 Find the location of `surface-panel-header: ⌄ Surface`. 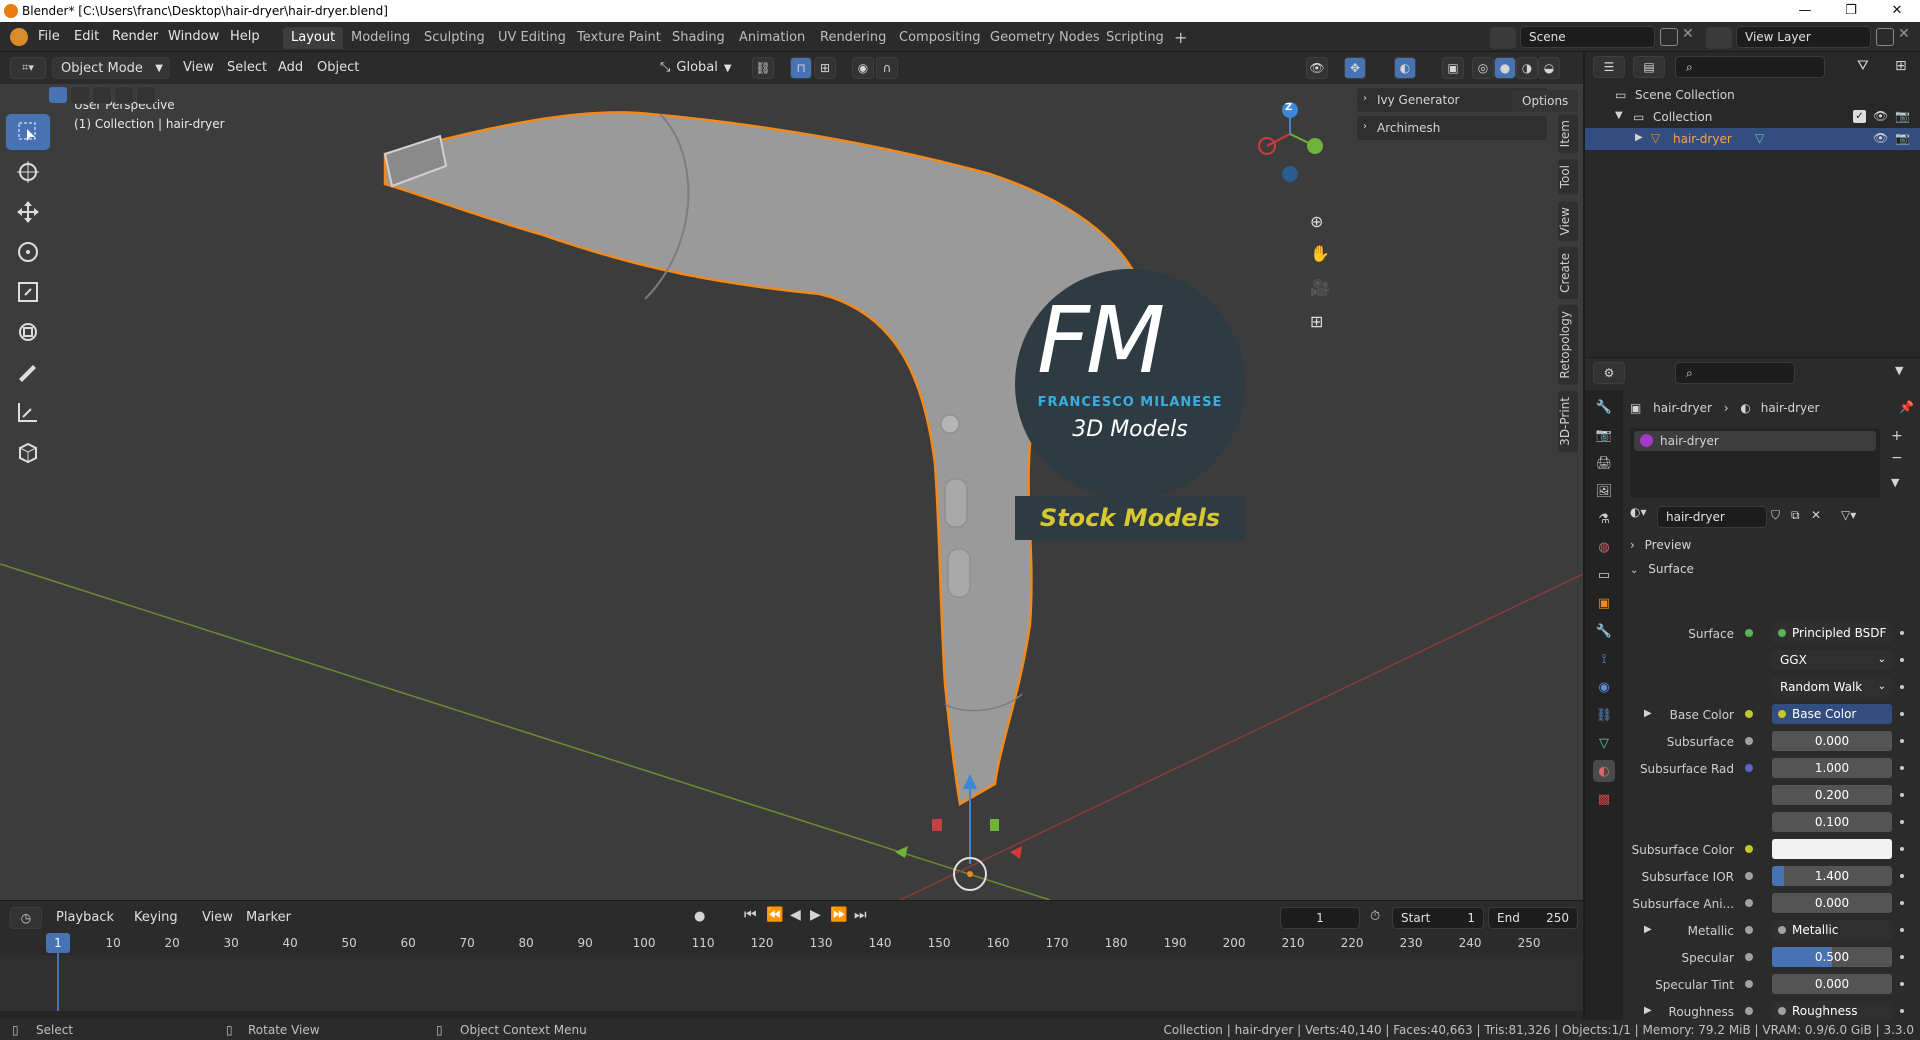

surface-panel-header: ⌄ Surface is located at coordinates (1770, 572).